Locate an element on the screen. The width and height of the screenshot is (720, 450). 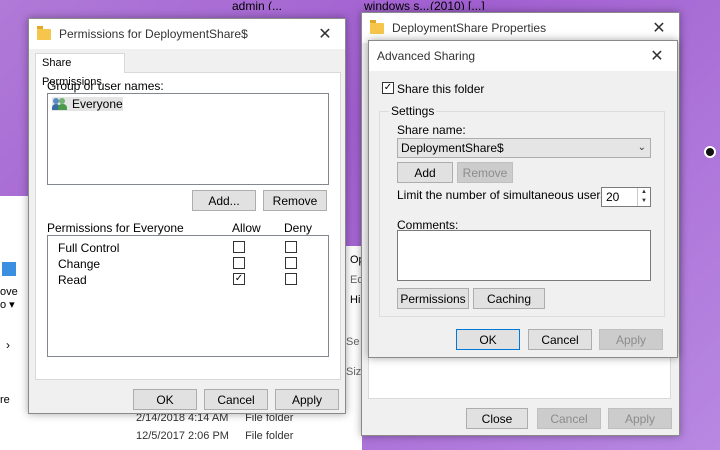
background-taskbar-text-3: (2010) [...] is located at coordinates (457, 5).